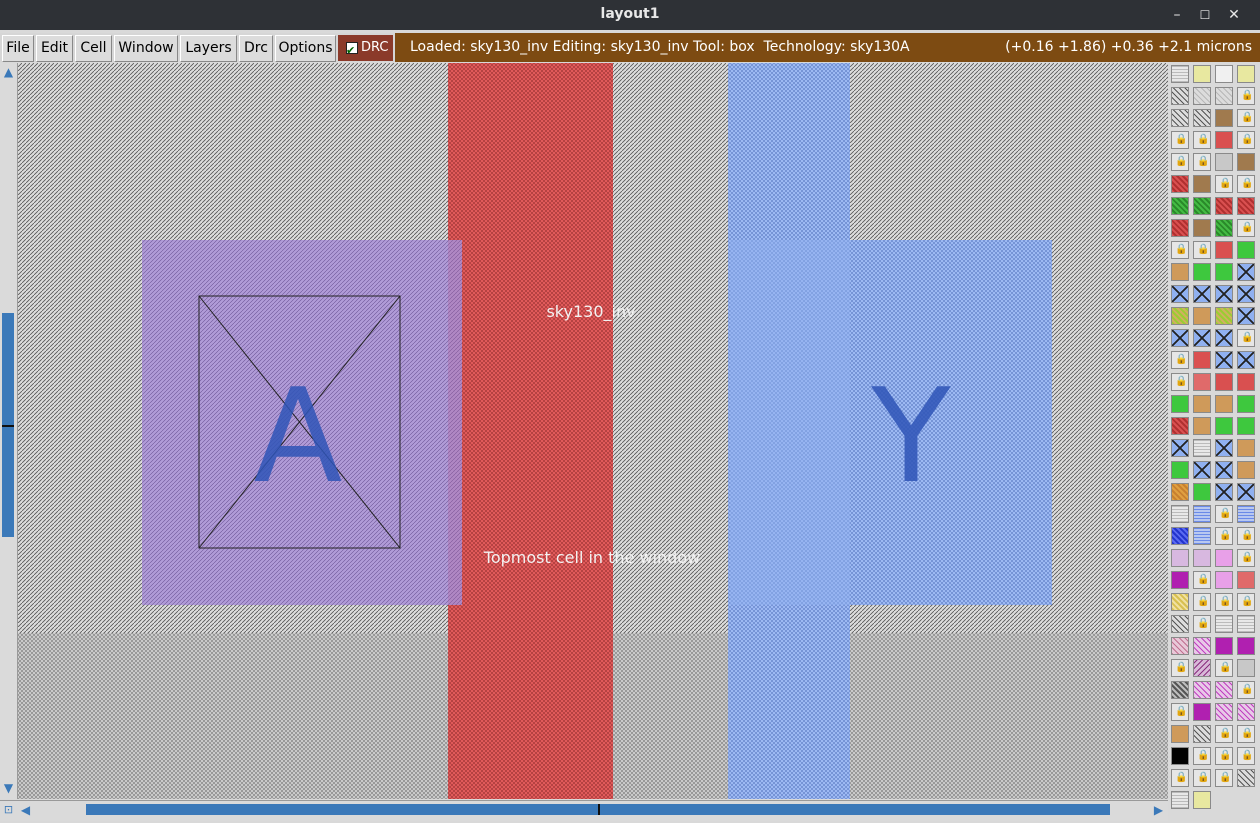 This screenshot has height=823, width=1260. I want to click on horizontal-scroll-thumb, so click(598, 809).